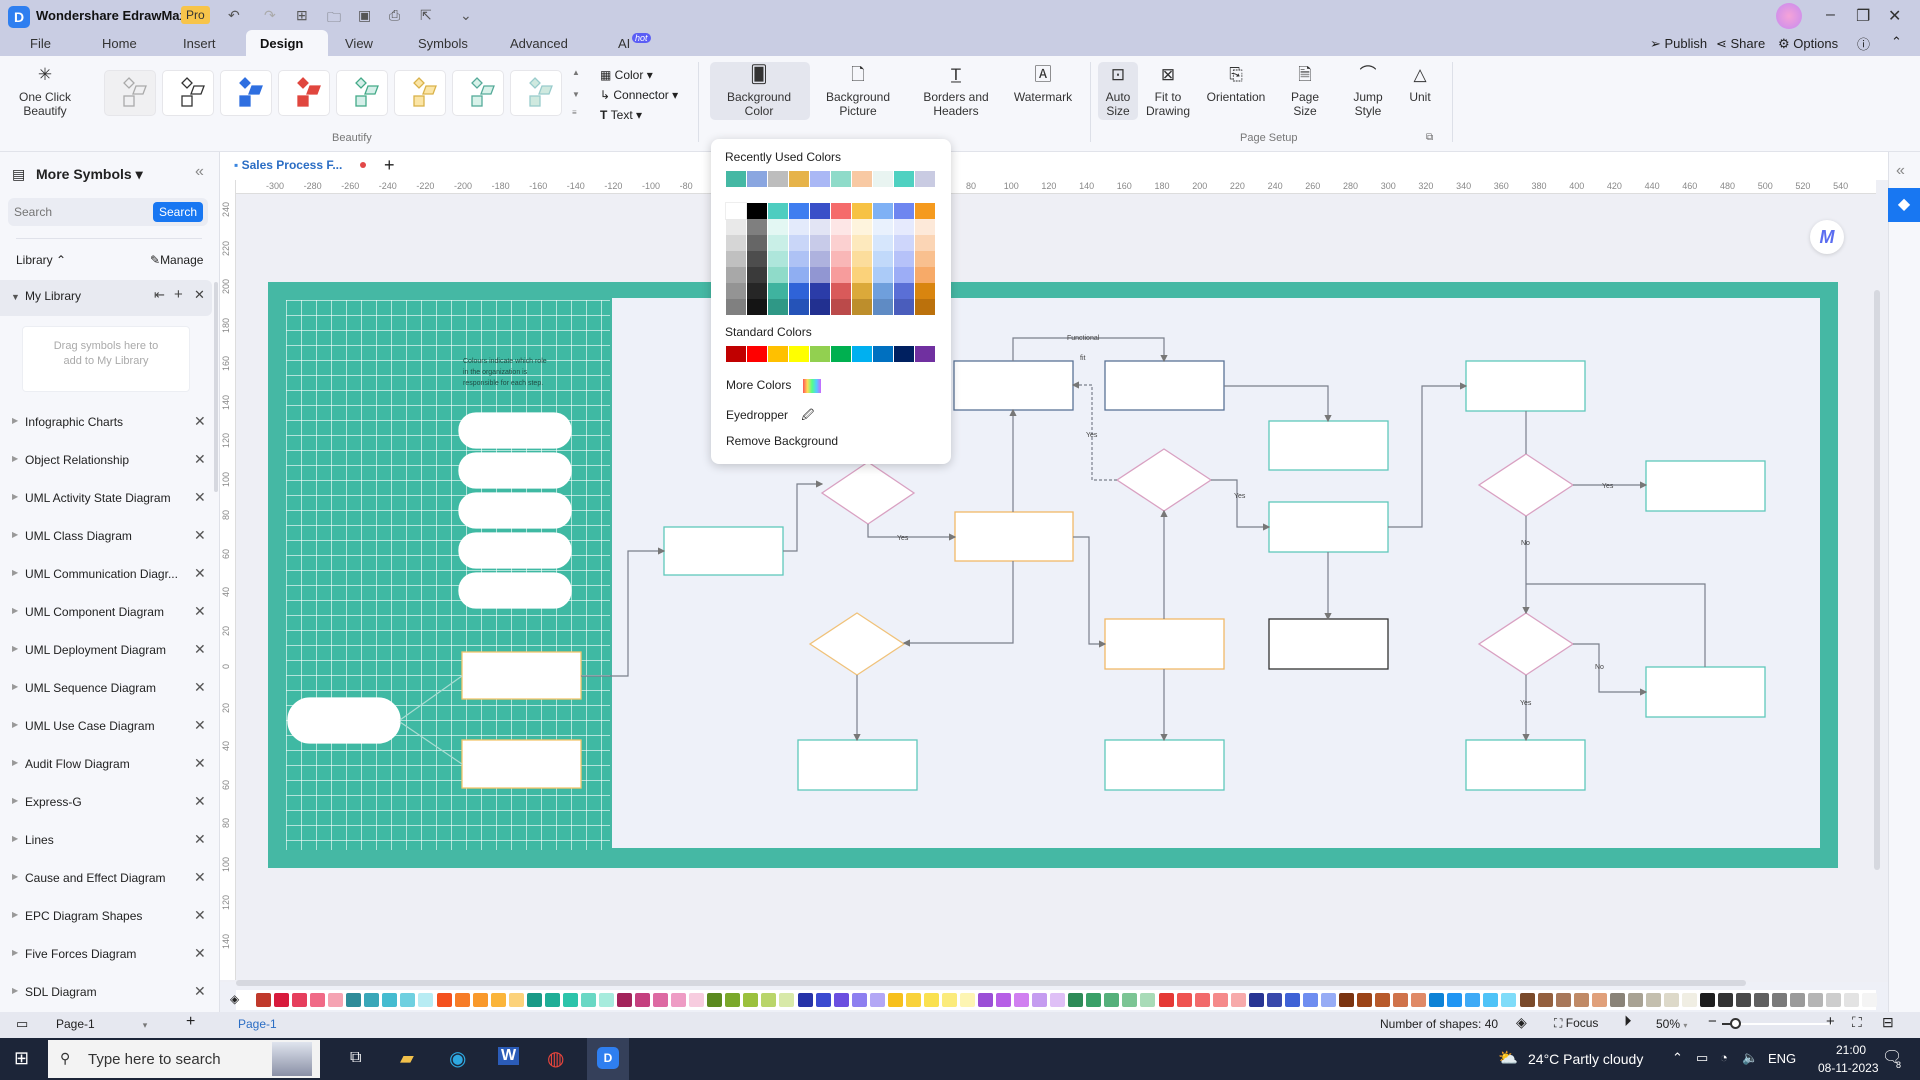 Image resolution: width=1920 pixels, height=1080 pixels. What do you see at coordinates (105, 993) in the screenshot?
I see `library-item: ▶ SDL Diagram ✕` at bounding box center [105, 993].